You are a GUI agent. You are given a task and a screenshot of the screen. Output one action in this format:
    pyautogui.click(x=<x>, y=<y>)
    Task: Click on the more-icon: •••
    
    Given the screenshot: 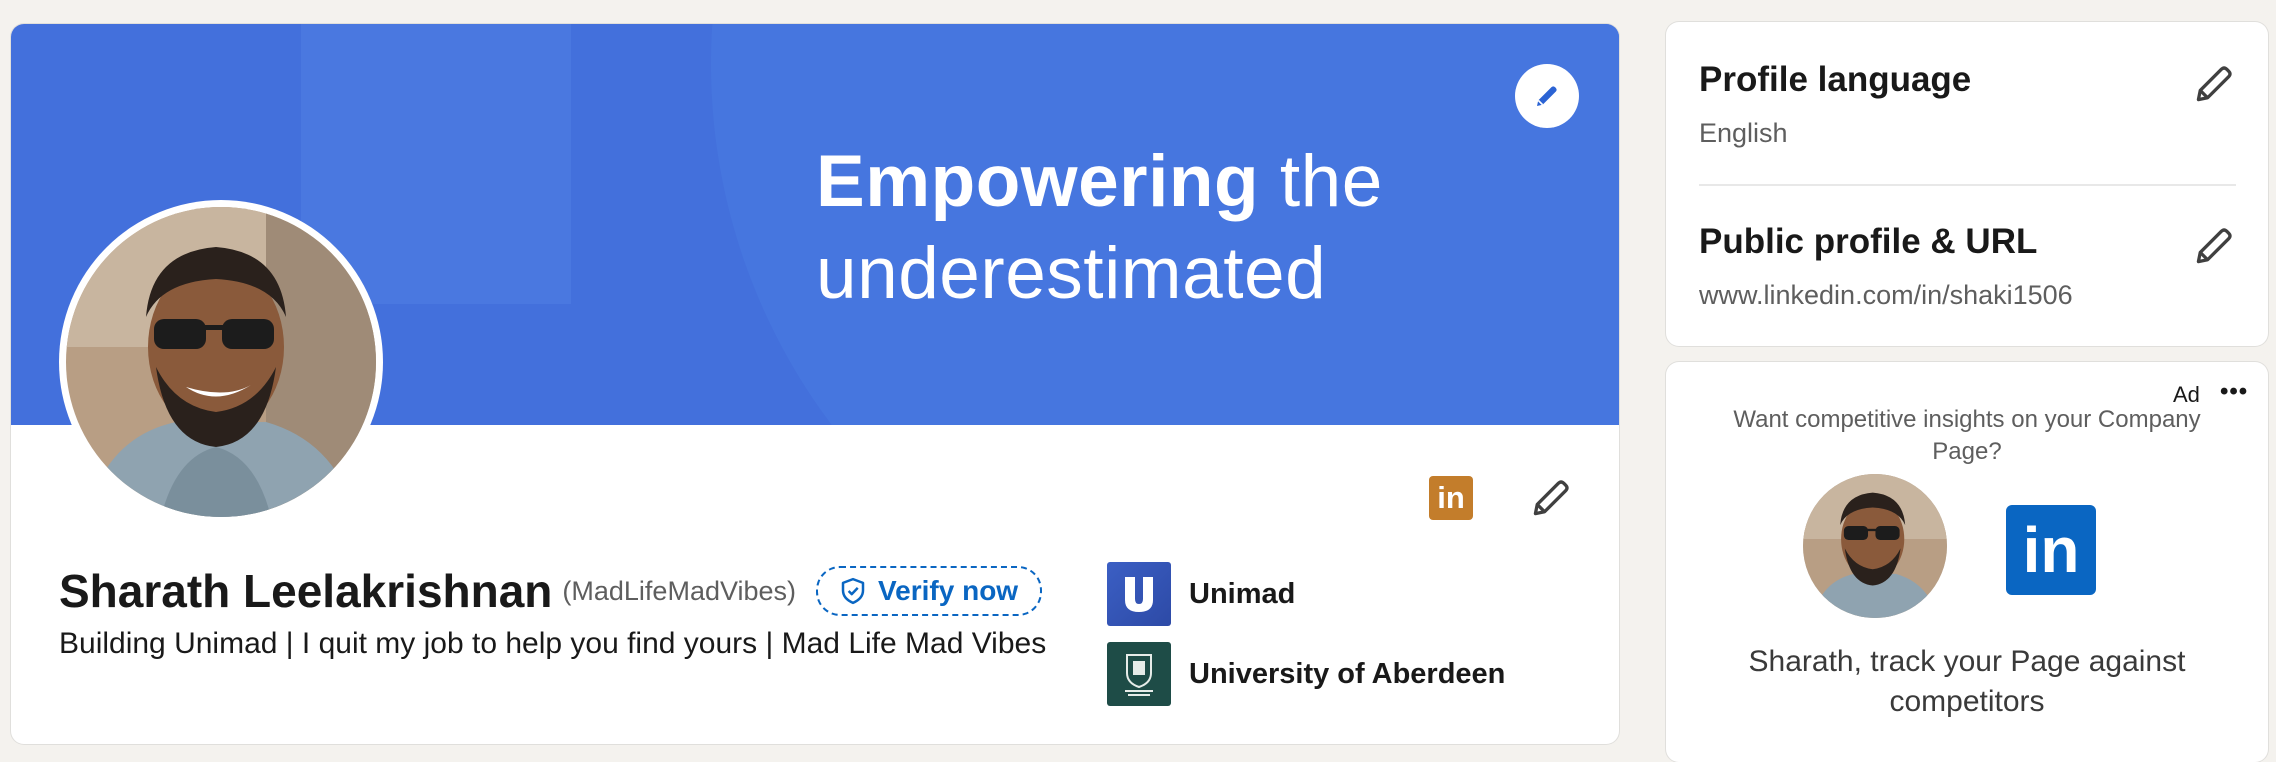 What is the action you would take?
    pyautogui.click(x=2234, y=392)
    